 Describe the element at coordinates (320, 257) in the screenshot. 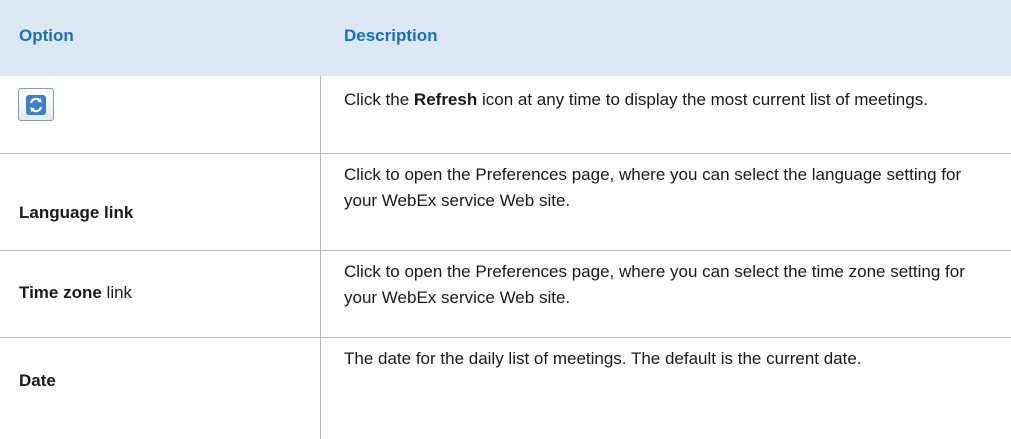

I see `column-divider` at that location.